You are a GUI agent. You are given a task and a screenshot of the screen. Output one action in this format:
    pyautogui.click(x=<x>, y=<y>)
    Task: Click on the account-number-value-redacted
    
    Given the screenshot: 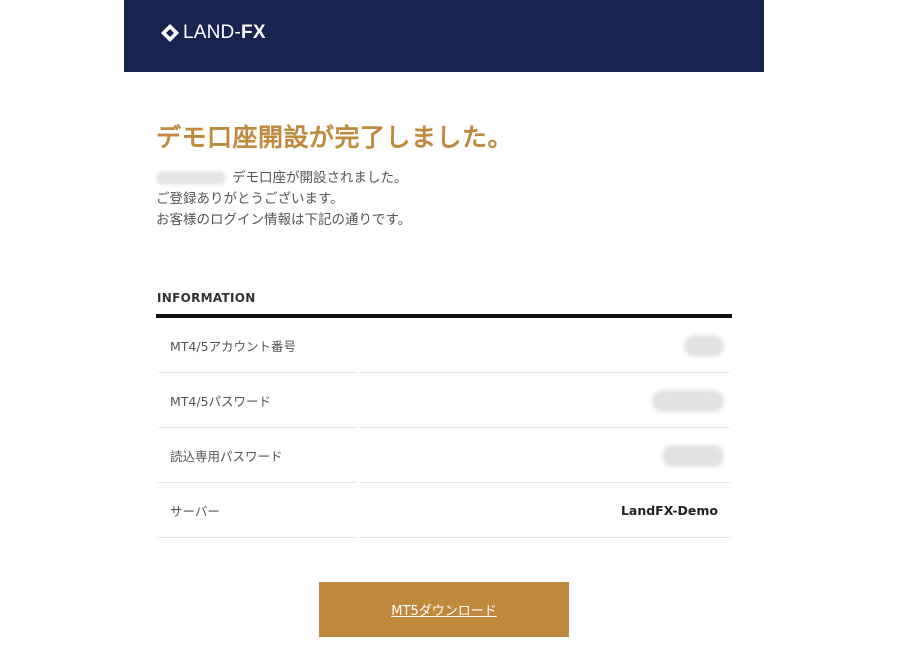 What is the action you would take?
    pyautogui.click(x=704, y=345)
    